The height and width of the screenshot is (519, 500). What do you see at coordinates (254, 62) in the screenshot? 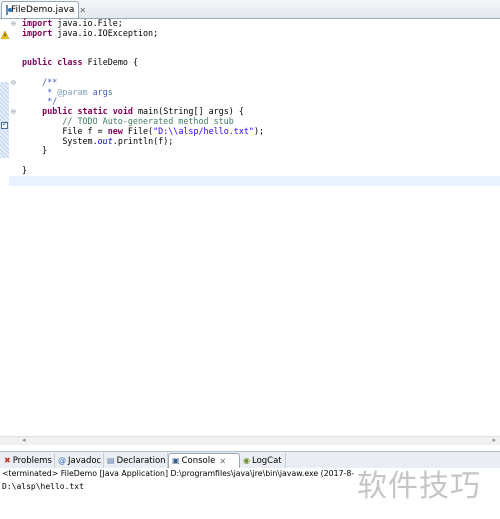
I see `code-line: public class FileDemo {` at bounding box center [254, 62].